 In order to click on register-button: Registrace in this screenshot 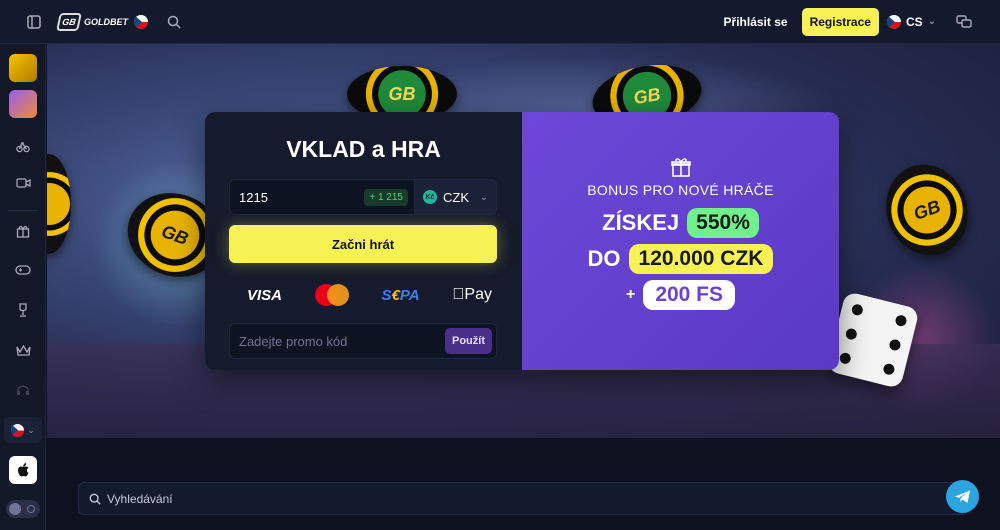, I will do `click(840, 21)`.